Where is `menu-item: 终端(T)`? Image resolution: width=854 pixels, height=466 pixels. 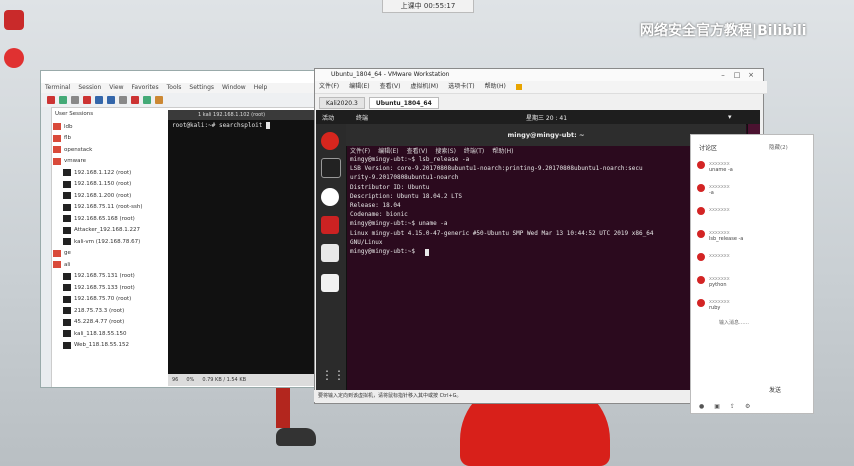
menu-item: 终端(T) is located at coordinates (474, 150).